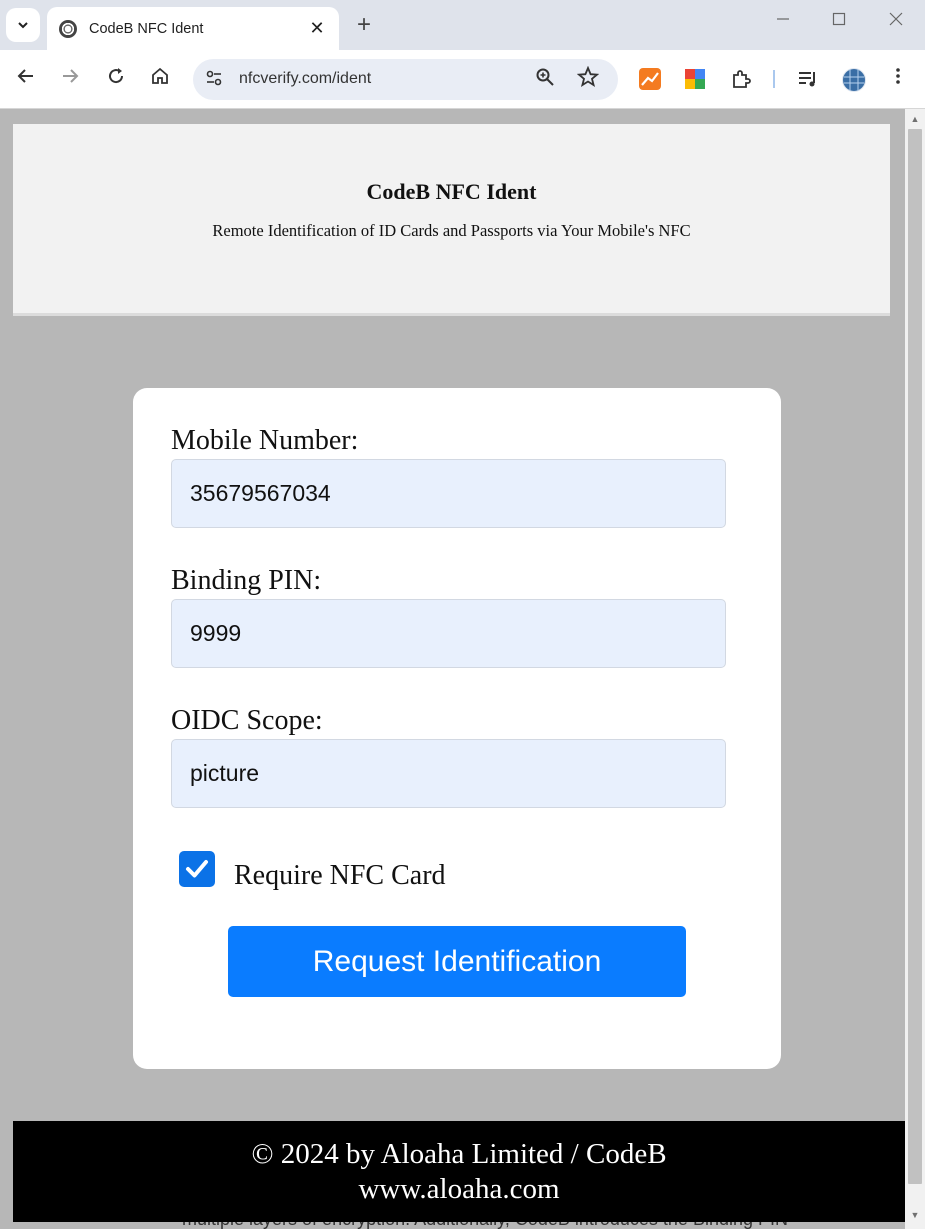 The width and height of the screenshot is (925, 1229). What do you see at coordinates (898, 79) in the screenshot?
I see `browser-menu-icon` at bounding box center [898, 79].